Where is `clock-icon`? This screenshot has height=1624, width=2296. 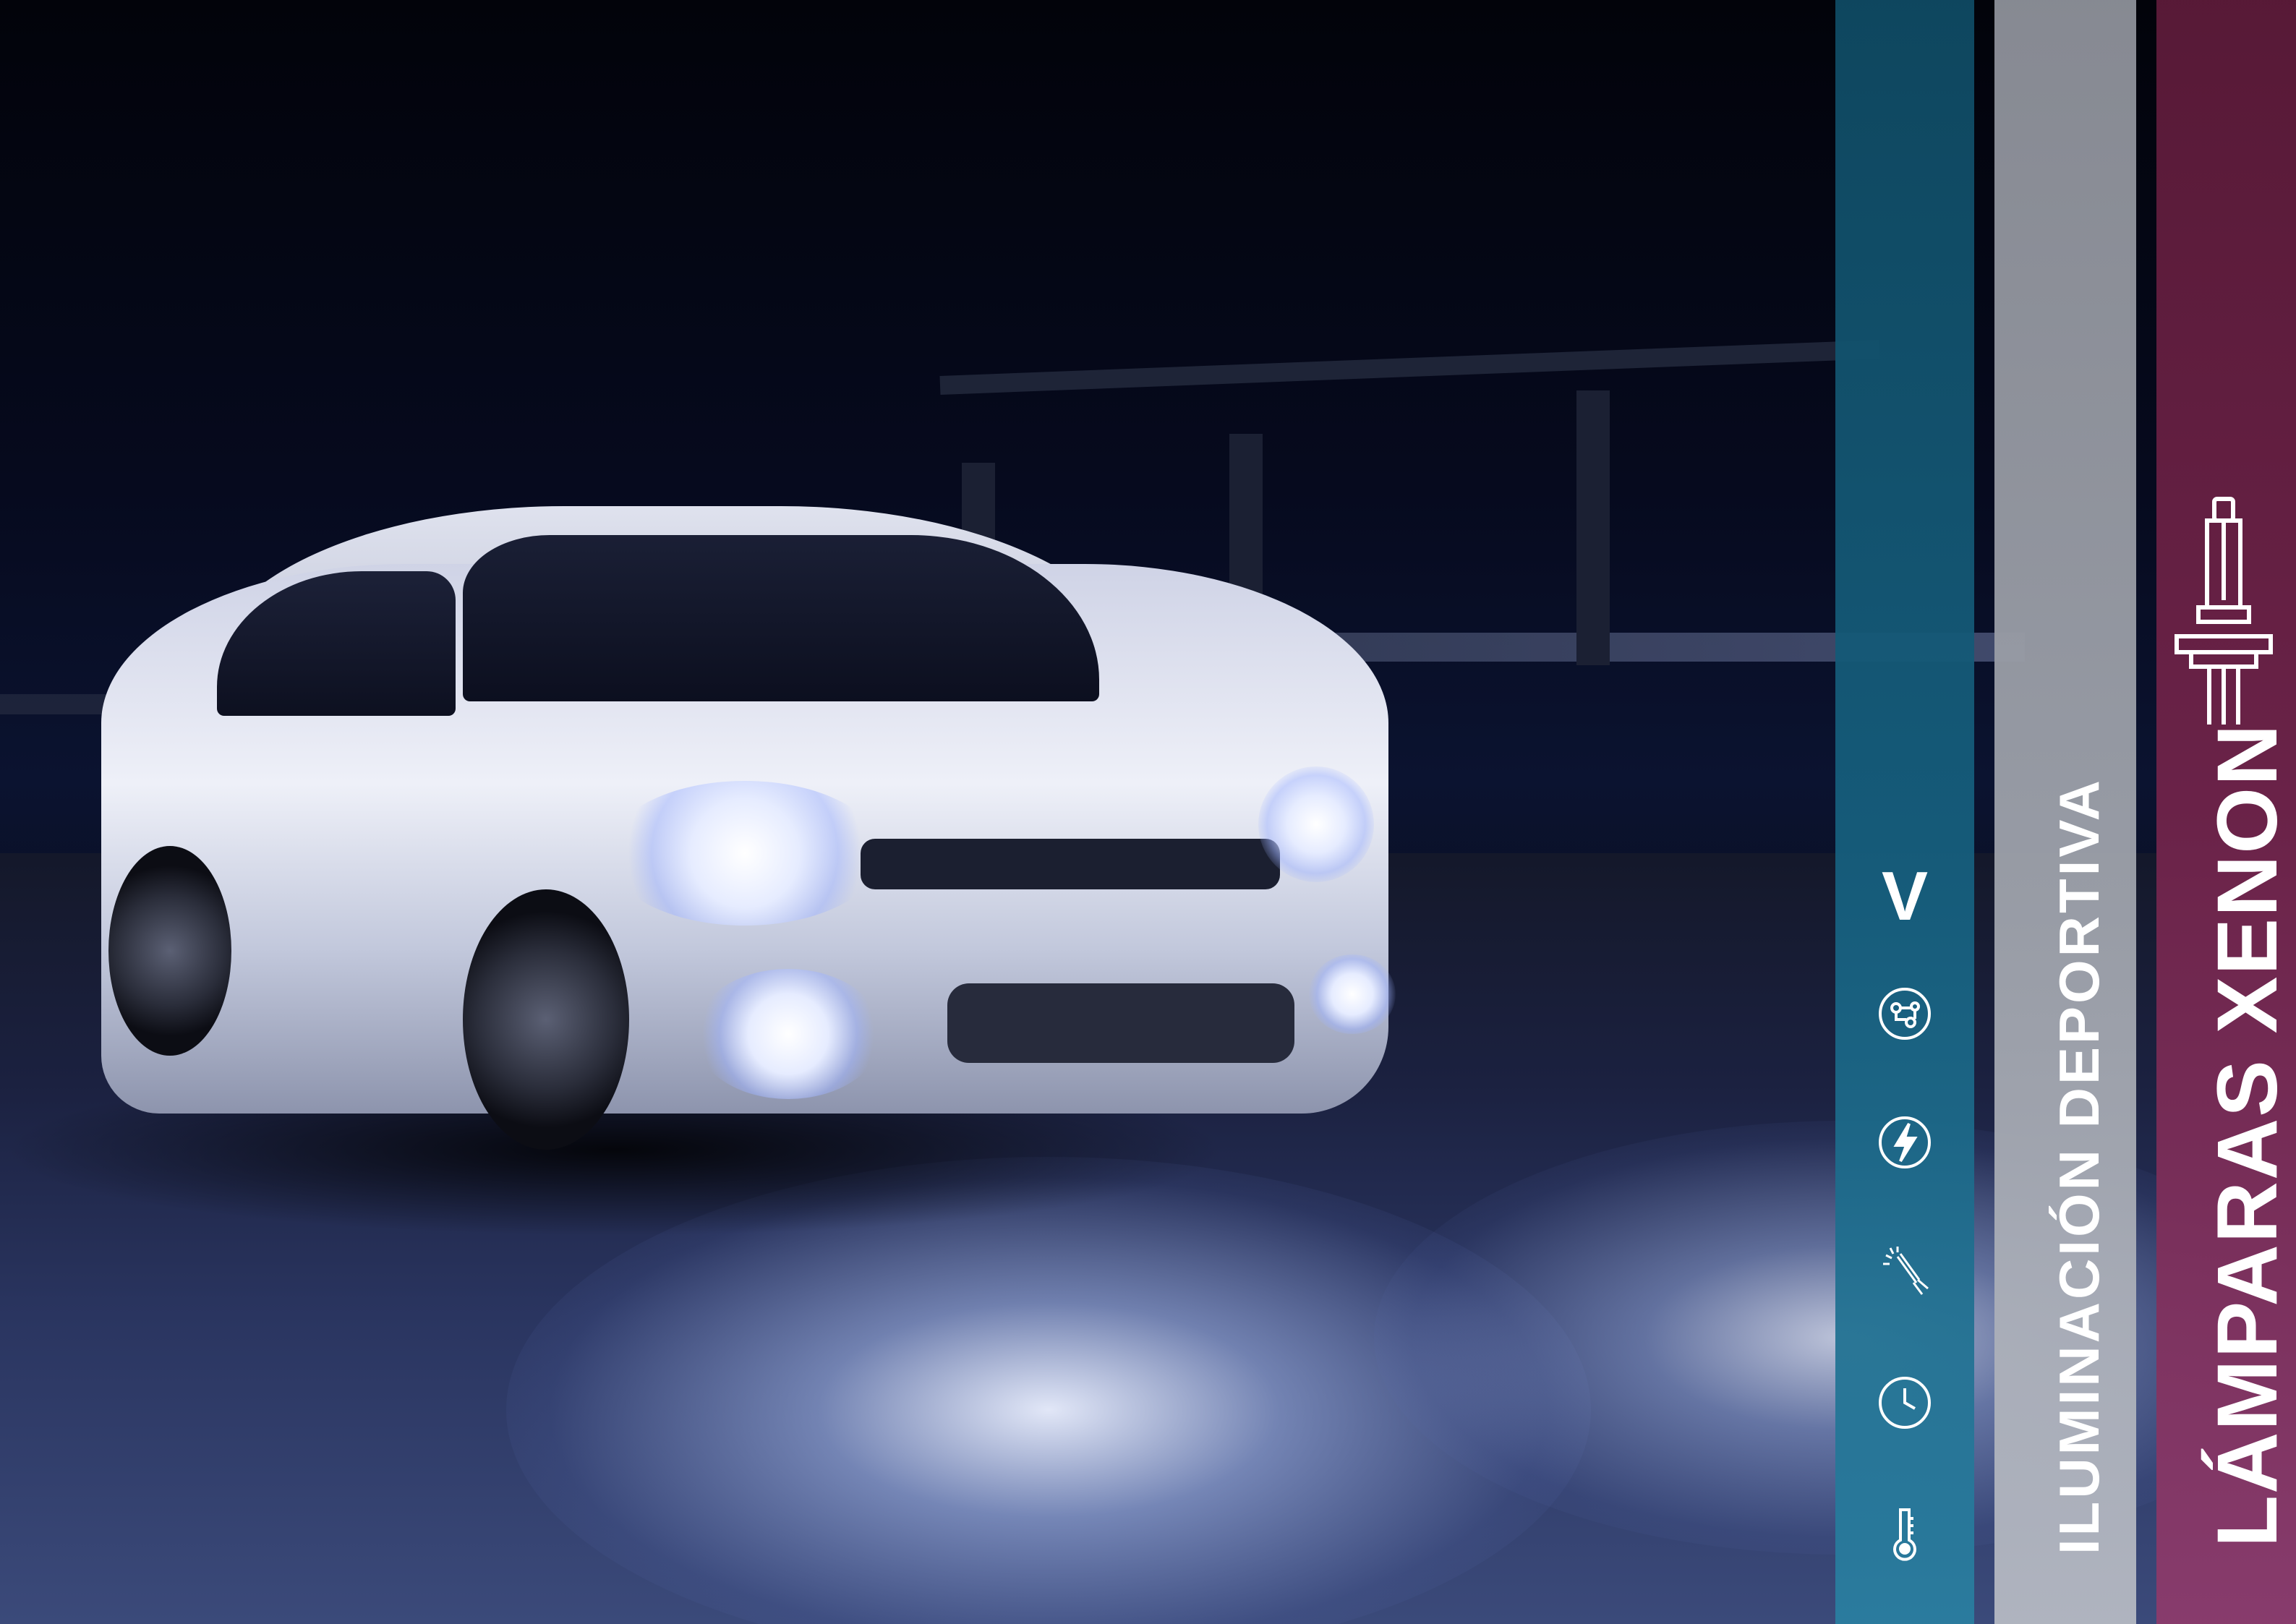
clock-icon is located at coordinates (1905, 1403).